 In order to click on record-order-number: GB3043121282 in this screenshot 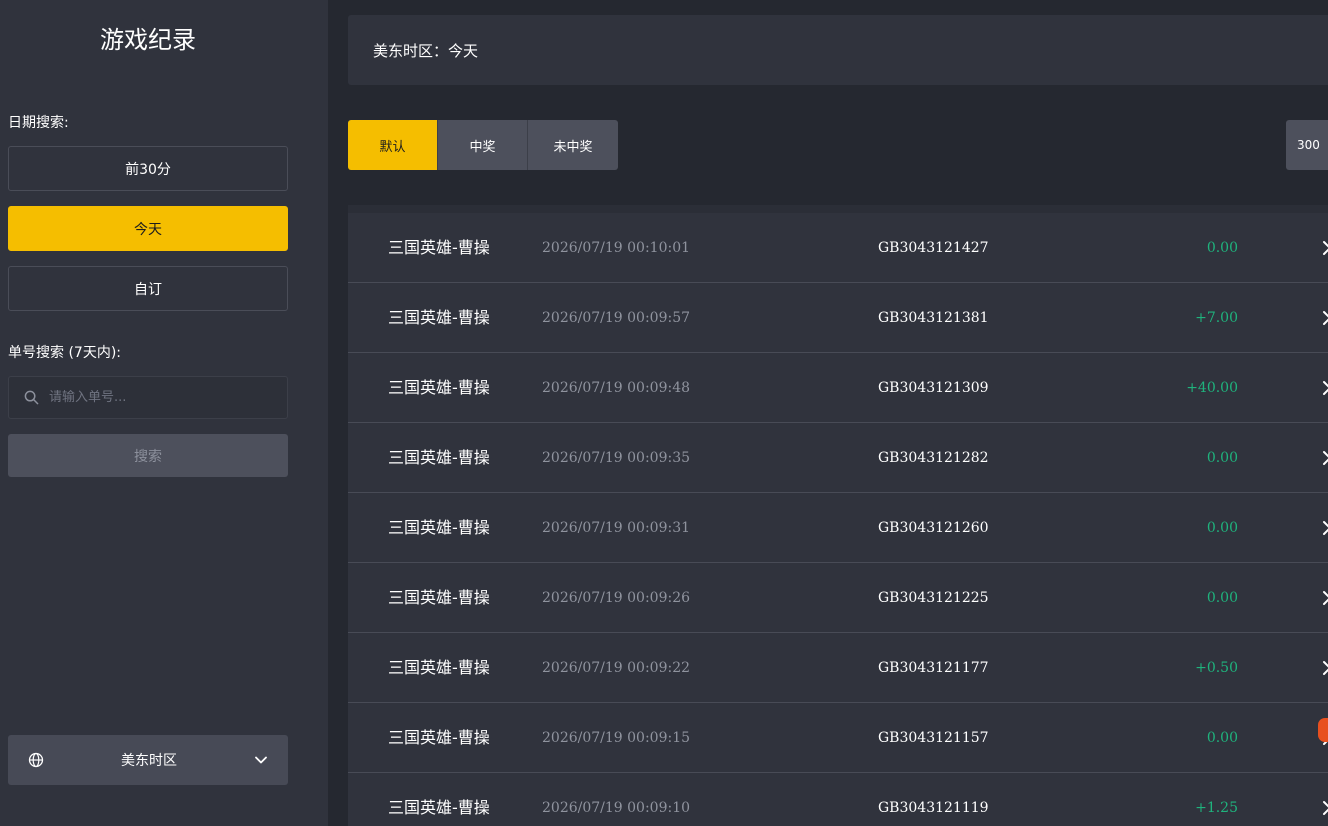, I will do `click(933, 458)`.